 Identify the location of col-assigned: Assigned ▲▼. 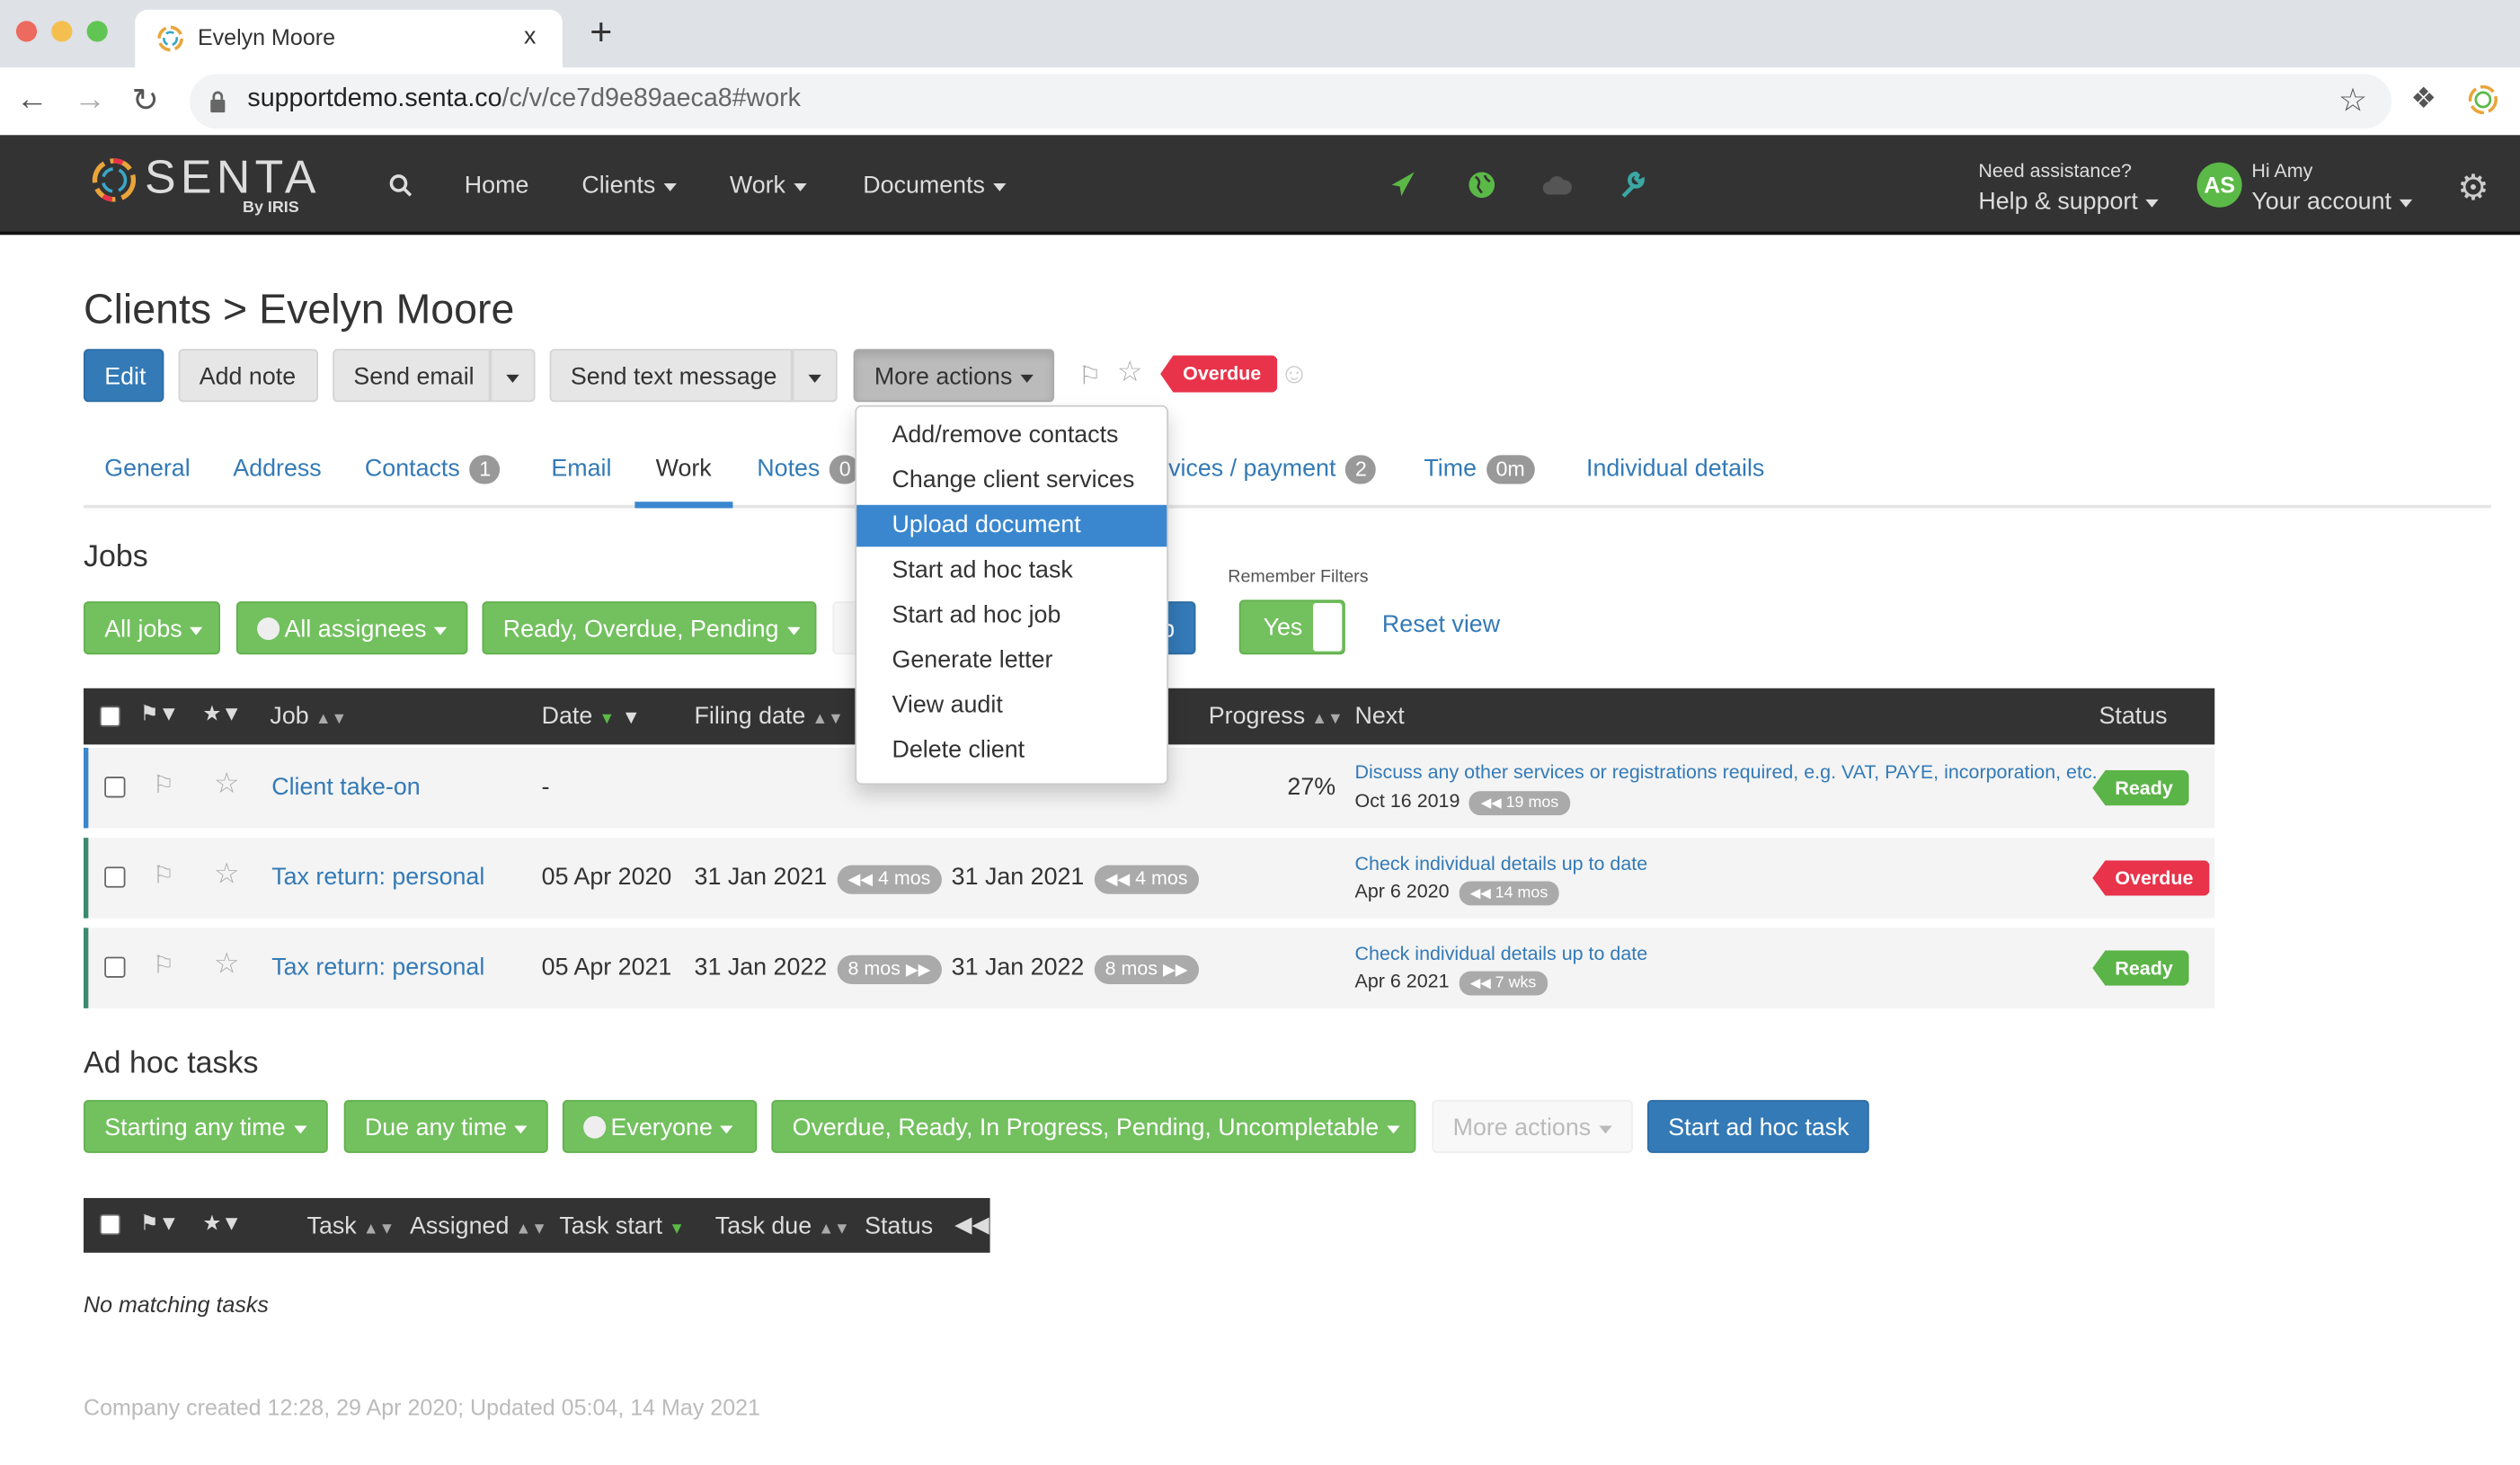
(478, 1225).